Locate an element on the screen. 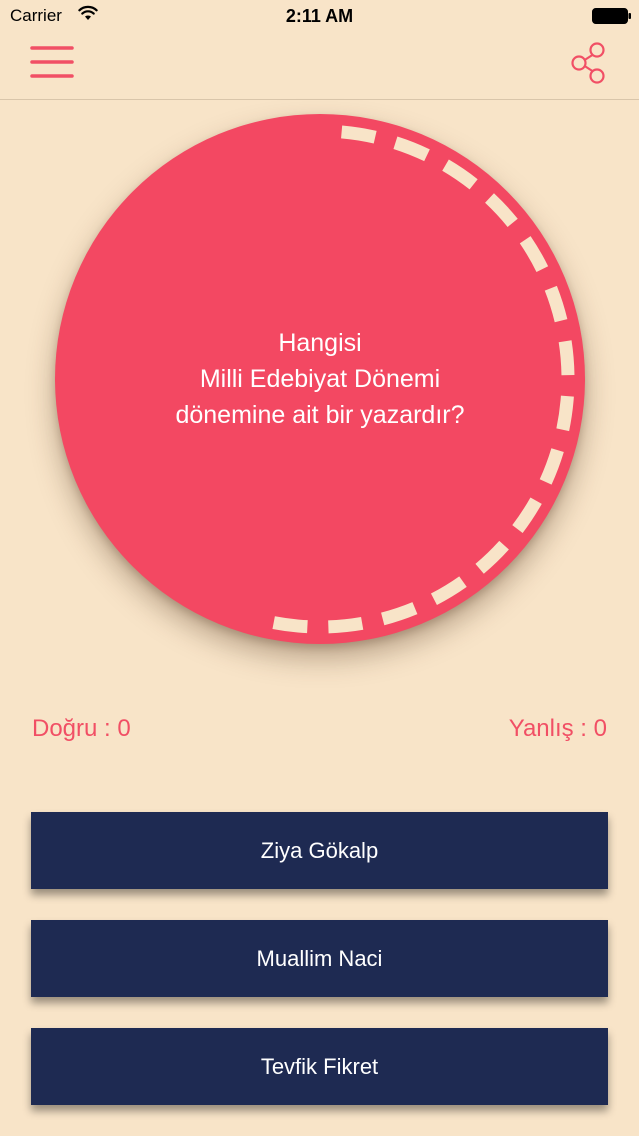 The height and width of the screenshot is (1136, 639). hamburger-menu-icon is located at coordinates (52, 62).